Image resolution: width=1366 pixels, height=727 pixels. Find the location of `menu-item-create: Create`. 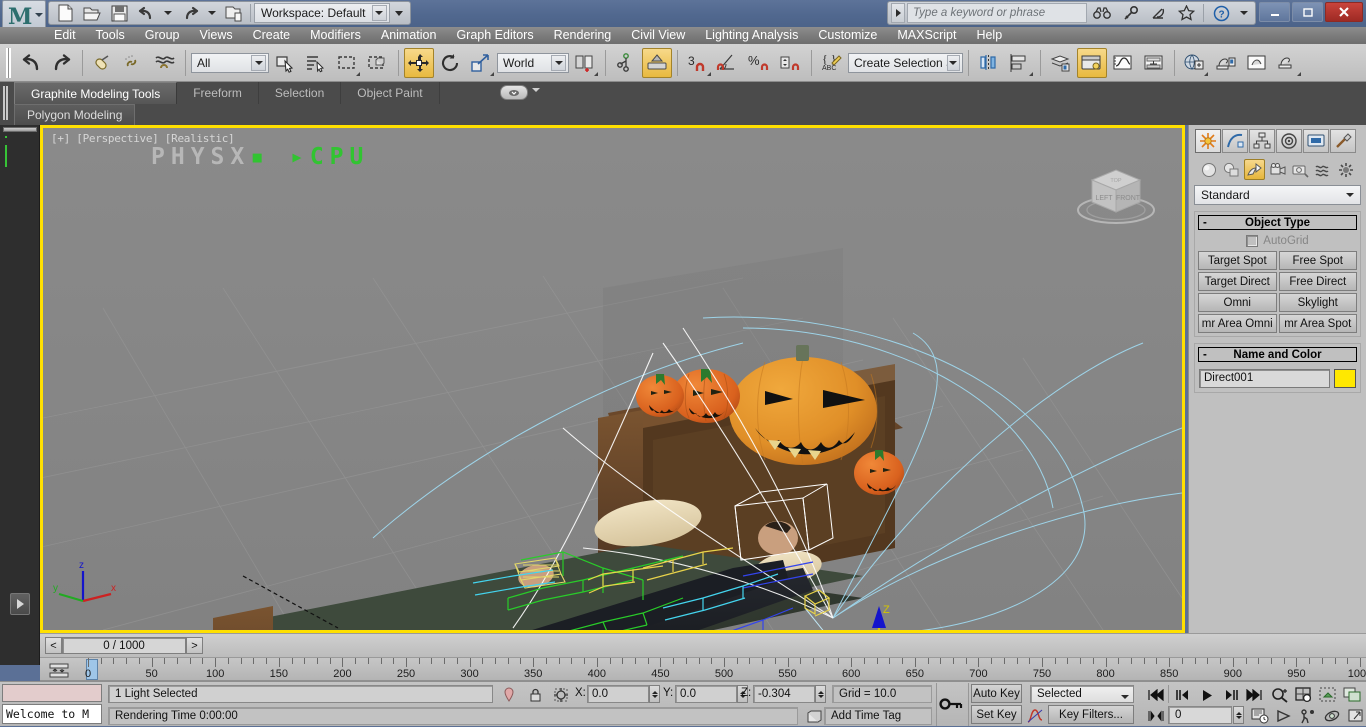

menu-item-create: Create is located at coordinates (272, 35).